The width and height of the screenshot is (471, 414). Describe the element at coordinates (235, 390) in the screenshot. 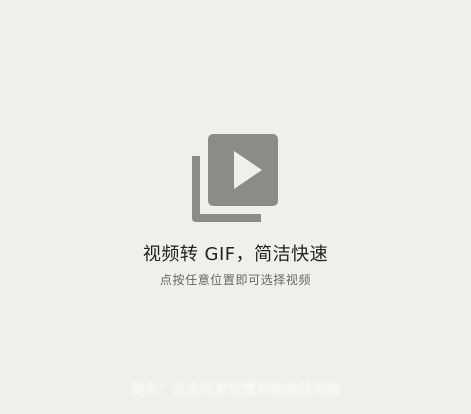

I see `bottom-hint-text: 提示：点击任意位置开始选择视频` at that location.